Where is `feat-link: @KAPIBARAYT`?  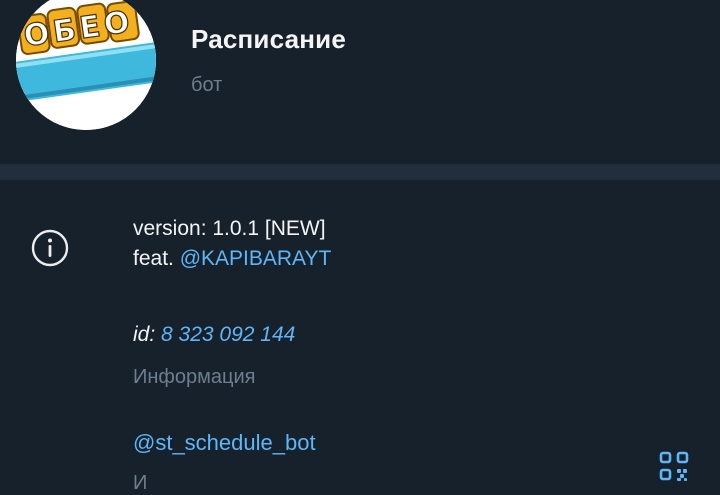
feat-link: @KAPIBARAYT is located at coordinates (256, 258).